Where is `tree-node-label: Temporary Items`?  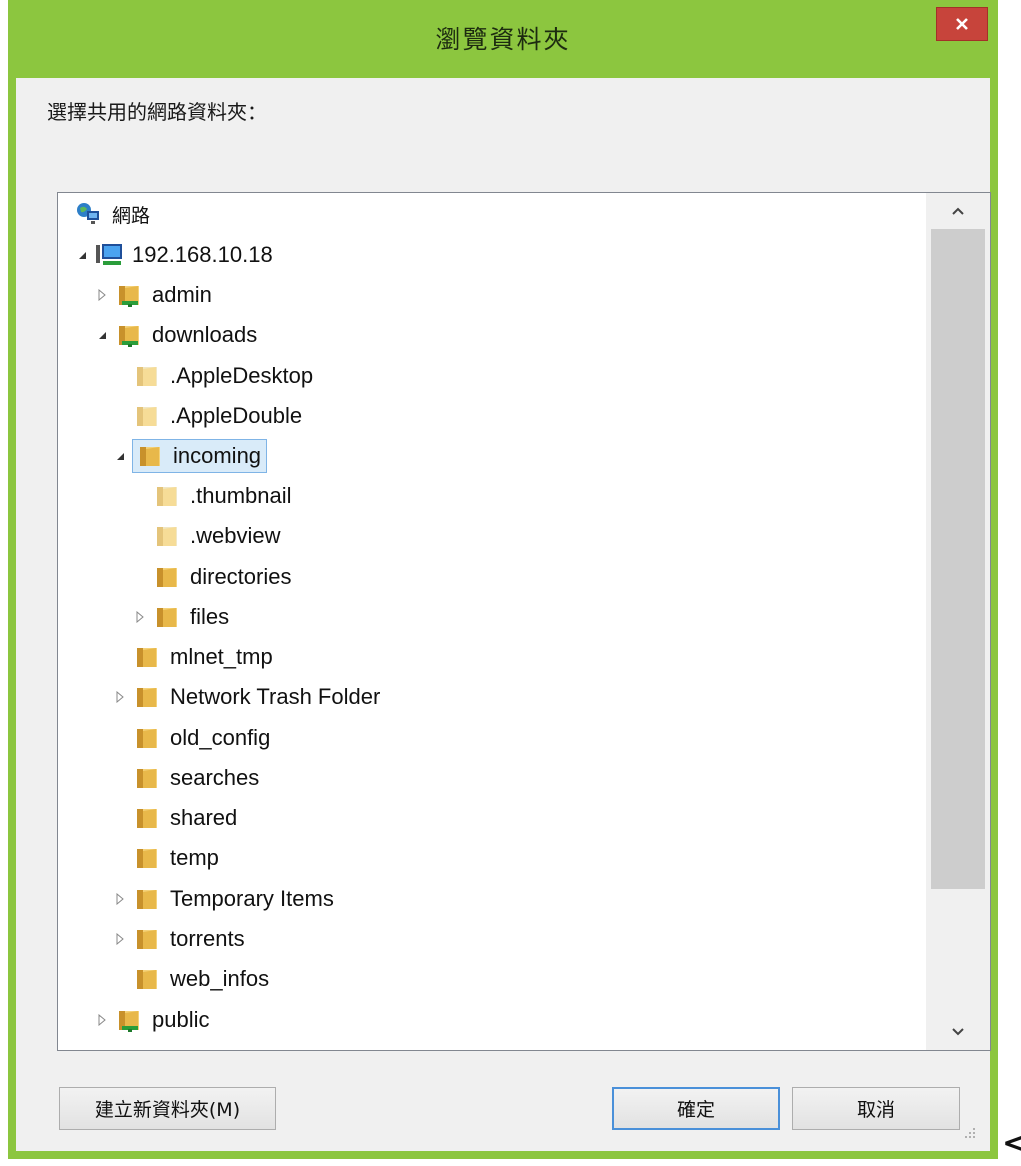
tree-node-label: Temporary Items is located at coordinates (252, 898).